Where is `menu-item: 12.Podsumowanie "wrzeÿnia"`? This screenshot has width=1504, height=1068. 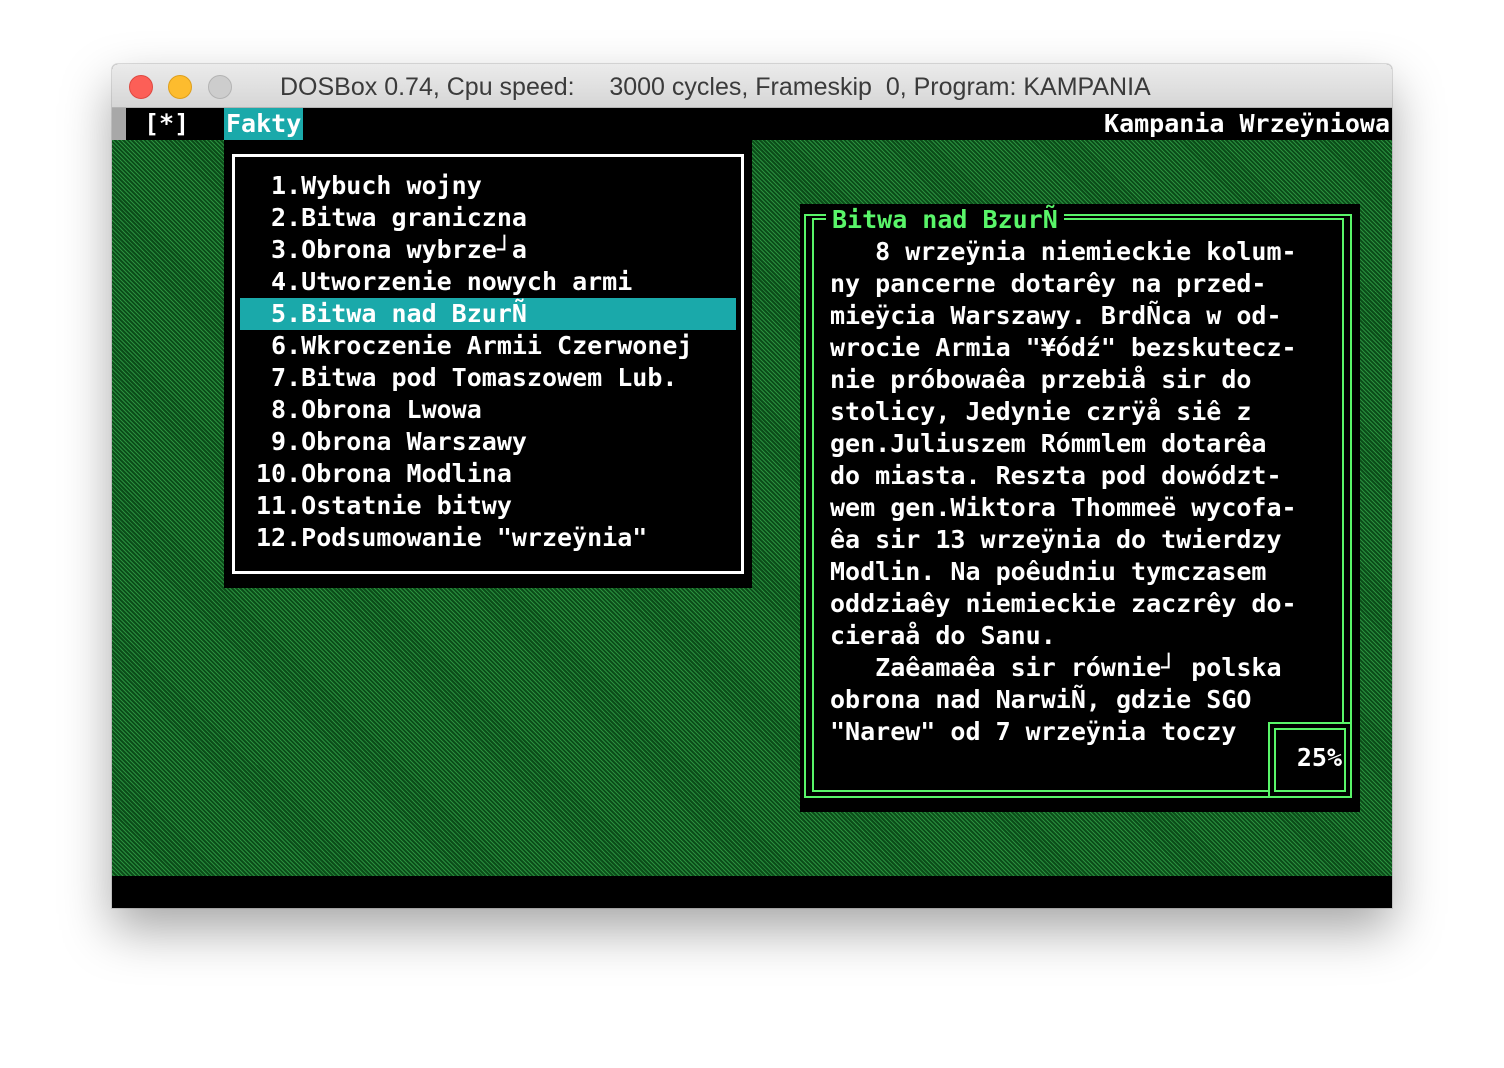 menu-item: 12.Podsumowanie "wrzeÿnia" is located at coordinates (488, 538).